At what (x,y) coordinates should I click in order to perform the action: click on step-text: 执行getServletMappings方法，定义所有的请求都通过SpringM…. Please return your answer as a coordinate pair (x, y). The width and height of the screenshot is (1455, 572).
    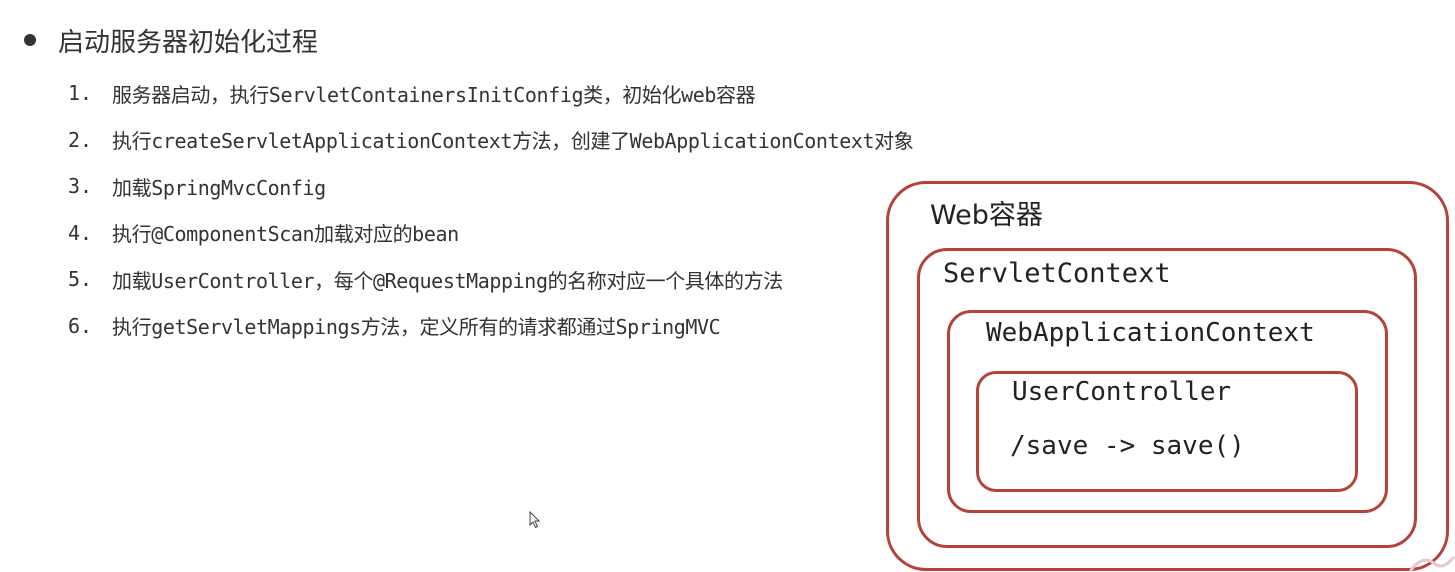
    Looking at the image, I should click on (416, 327).